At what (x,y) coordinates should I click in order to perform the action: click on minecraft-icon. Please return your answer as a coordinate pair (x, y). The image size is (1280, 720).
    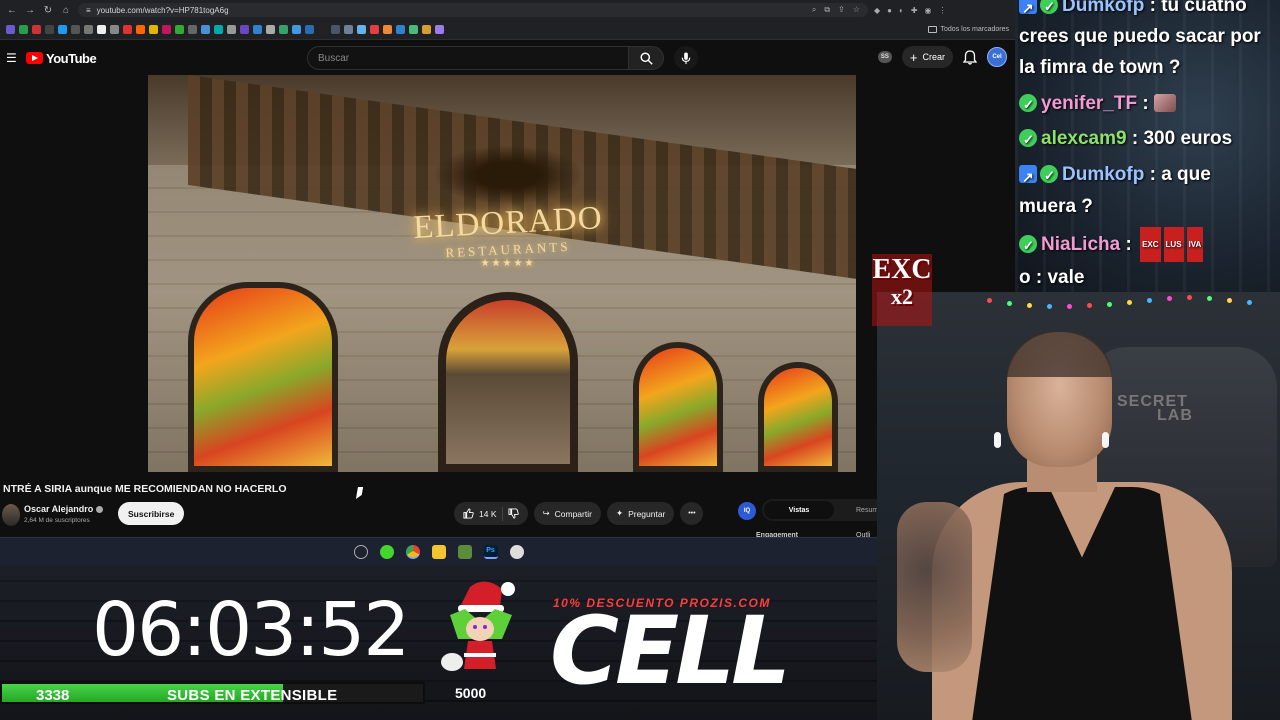
    Looking at the image, I should click on (464, 551).